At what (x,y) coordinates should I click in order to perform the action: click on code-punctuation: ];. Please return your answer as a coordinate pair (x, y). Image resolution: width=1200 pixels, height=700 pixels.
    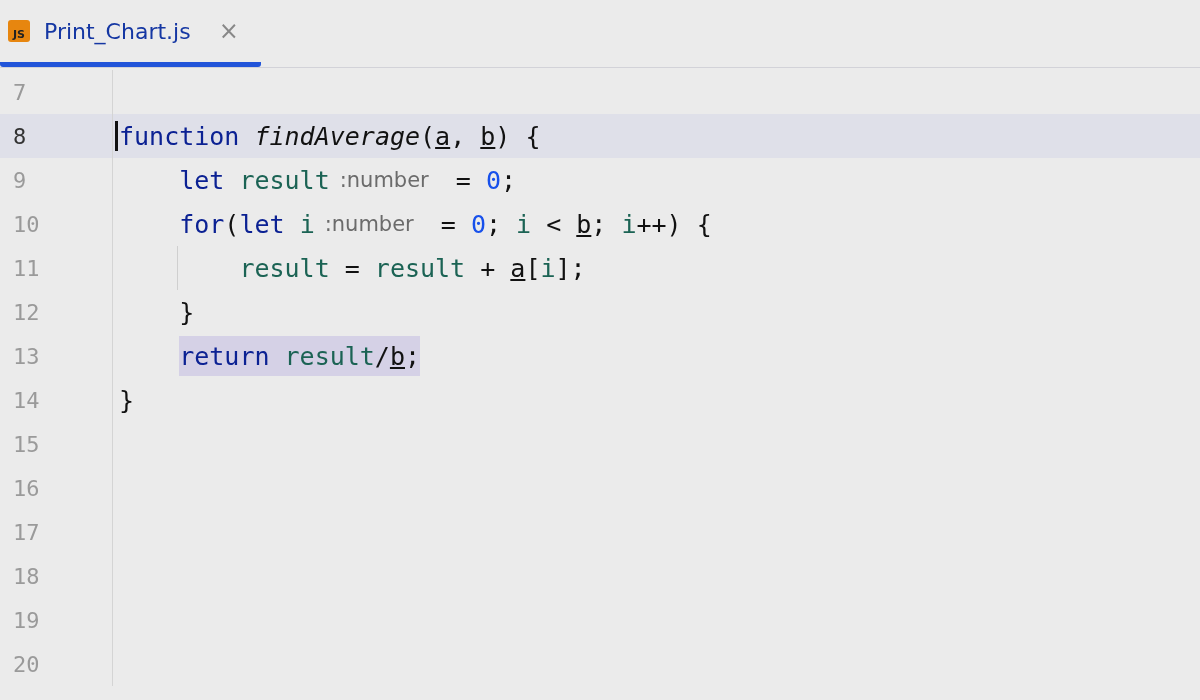
    Looking at the image, I should click on (570, 268).